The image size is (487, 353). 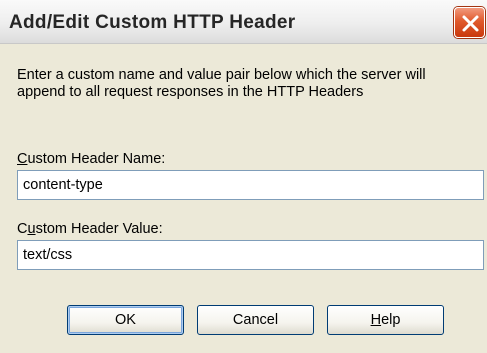 What do you see at coordinates (99, 229) in the screenshot?
I see `custom-header-value-label-rest: stom Header Value:` at bounding box center [99, 229].